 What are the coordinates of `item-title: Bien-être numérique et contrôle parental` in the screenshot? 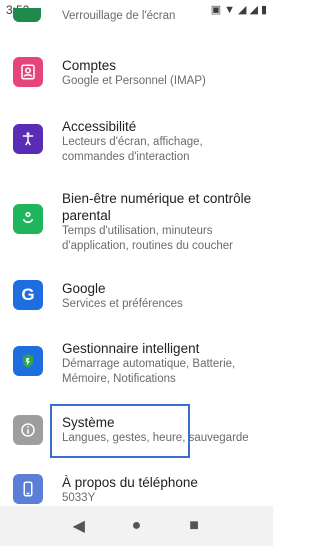 It's located at (157, 207).